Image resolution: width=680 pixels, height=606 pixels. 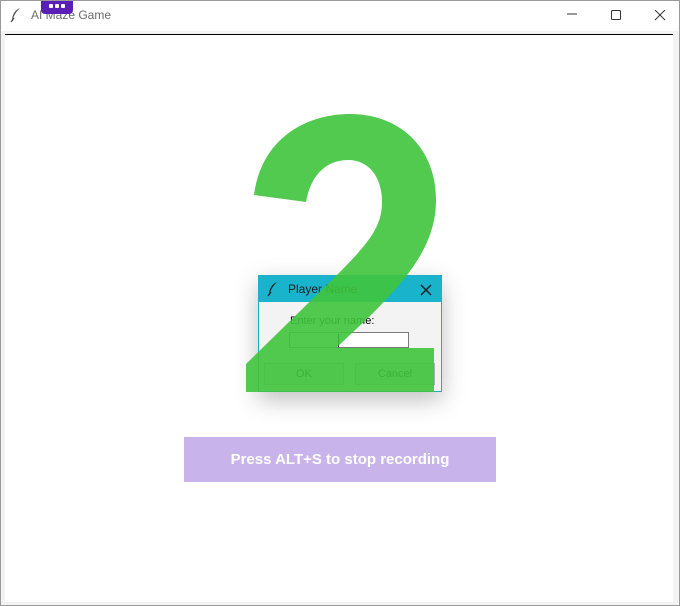 What do you see at coordinates (340, 459) in the screenshot?
I see `recording-banner: Press ALT+S to stop recording` at bounding box center [340, 459].